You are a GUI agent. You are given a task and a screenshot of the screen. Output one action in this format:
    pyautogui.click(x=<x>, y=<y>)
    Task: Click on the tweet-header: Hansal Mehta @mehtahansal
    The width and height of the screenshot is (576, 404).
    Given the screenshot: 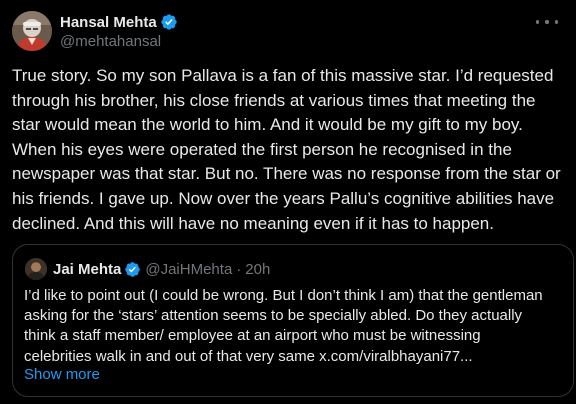 What is the action you would take?
    pyautogui.click(x=288, y=32)
    